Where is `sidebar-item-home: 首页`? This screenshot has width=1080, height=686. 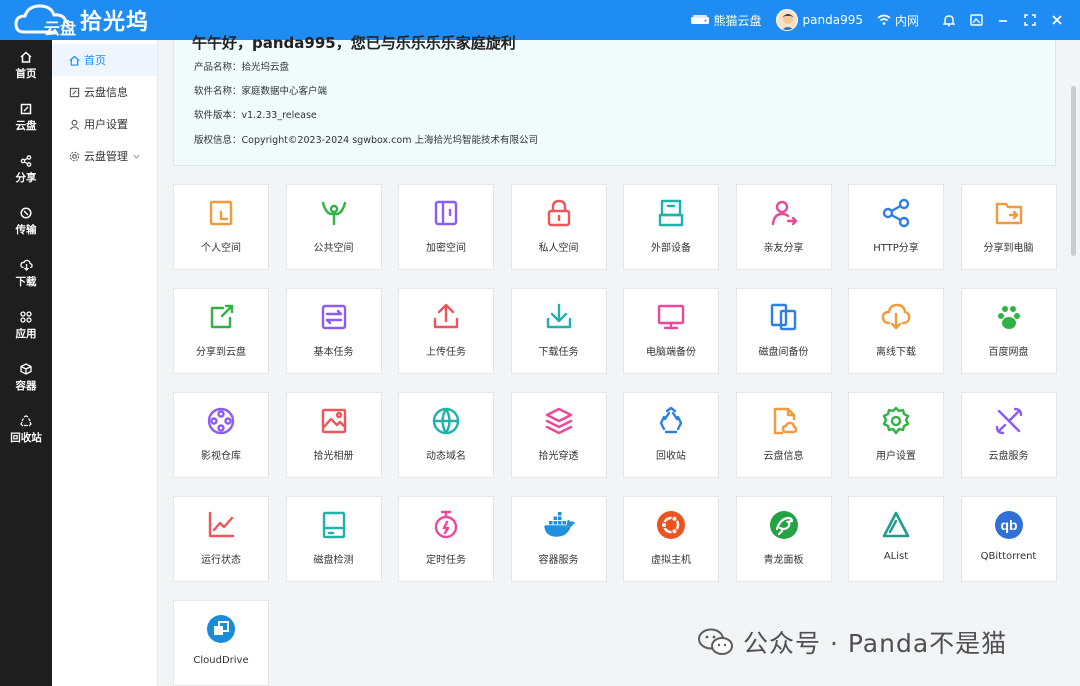
sidebar-item-home: 首页 is located at coordinates (104, 60).